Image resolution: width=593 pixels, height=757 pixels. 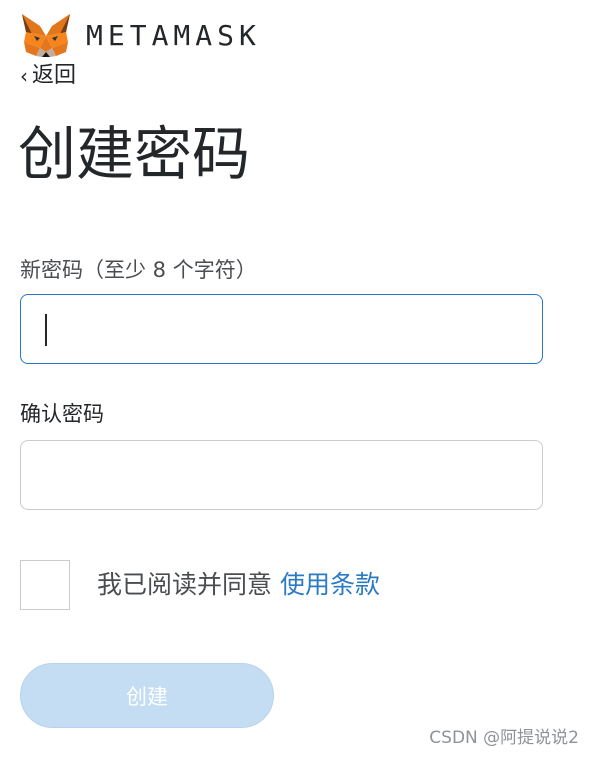 What do you see at coordinates (147, 695) in the screenshot?
I see `create-button: 创建` at bounding box center [147, 695].